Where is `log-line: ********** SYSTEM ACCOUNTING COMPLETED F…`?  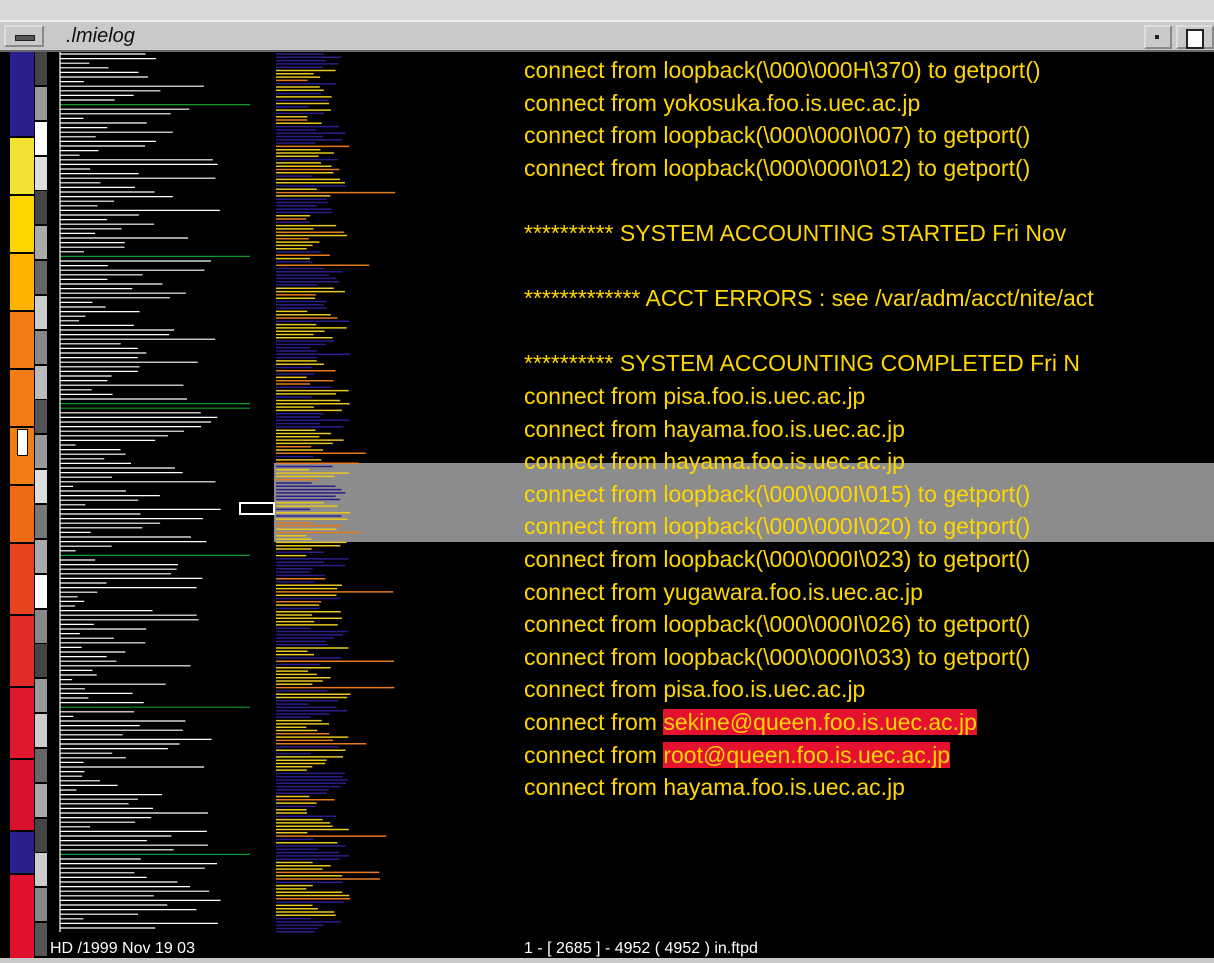
log-line: ********** SYSTEM ACCOUNTING COMPLETED F… is located at coordinates (802, 363).